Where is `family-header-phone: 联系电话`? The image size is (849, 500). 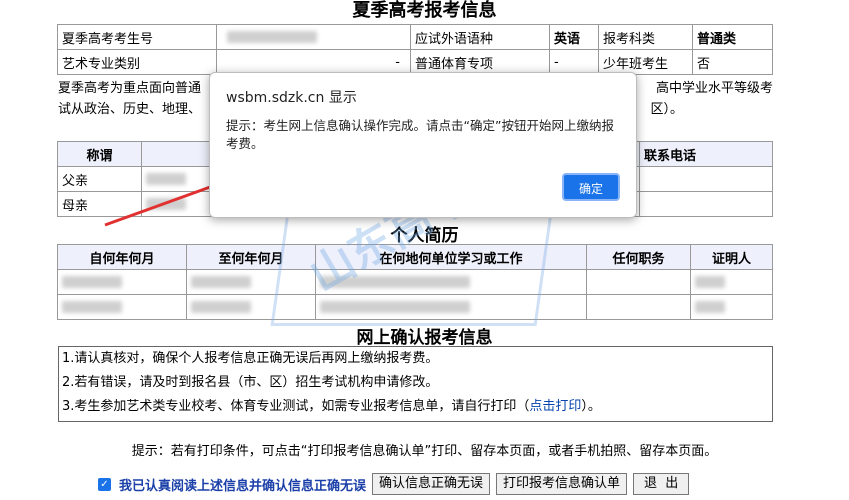 family-header-phone: 联系电话 is located at coordinates (706, 154).